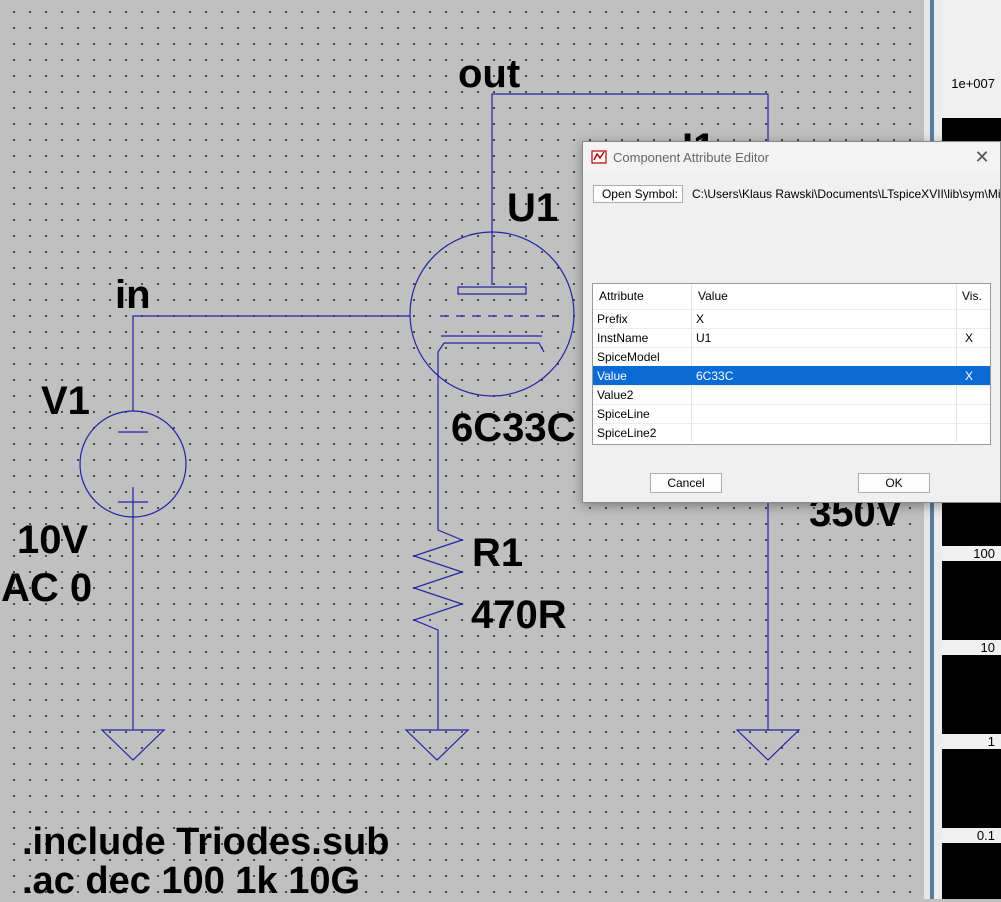  I want to click on r1-value-label: 470R, so click(519, 615).